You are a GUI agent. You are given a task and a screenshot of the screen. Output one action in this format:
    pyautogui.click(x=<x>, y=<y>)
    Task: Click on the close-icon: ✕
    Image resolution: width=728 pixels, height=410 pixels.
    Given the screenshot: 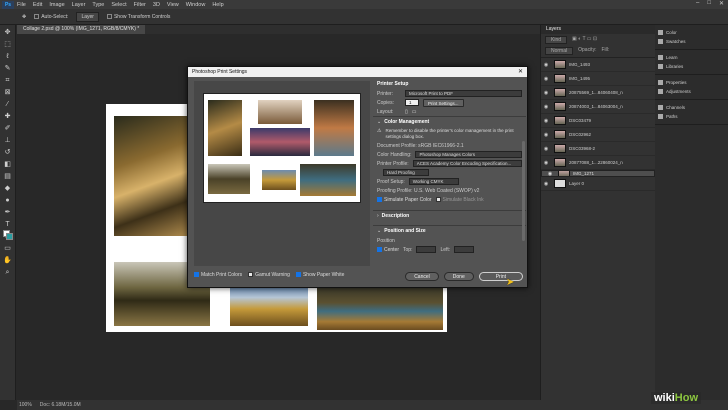 What is the action you would take?
    pyautogui.click(x=520, y=72)
    